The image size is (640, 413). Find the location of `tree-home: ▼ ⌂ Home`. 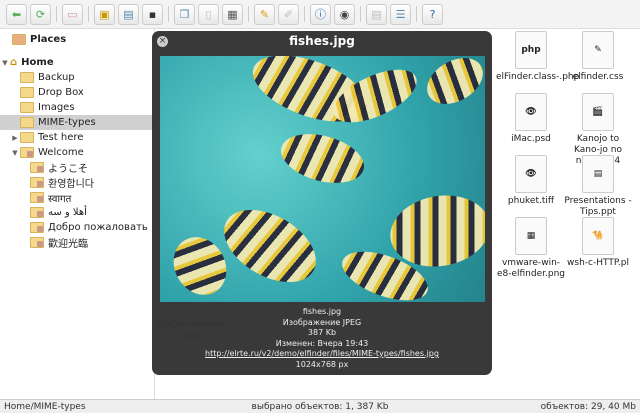

tree-home: ▼ ⌂ Home is located at coordinates (77, 62).